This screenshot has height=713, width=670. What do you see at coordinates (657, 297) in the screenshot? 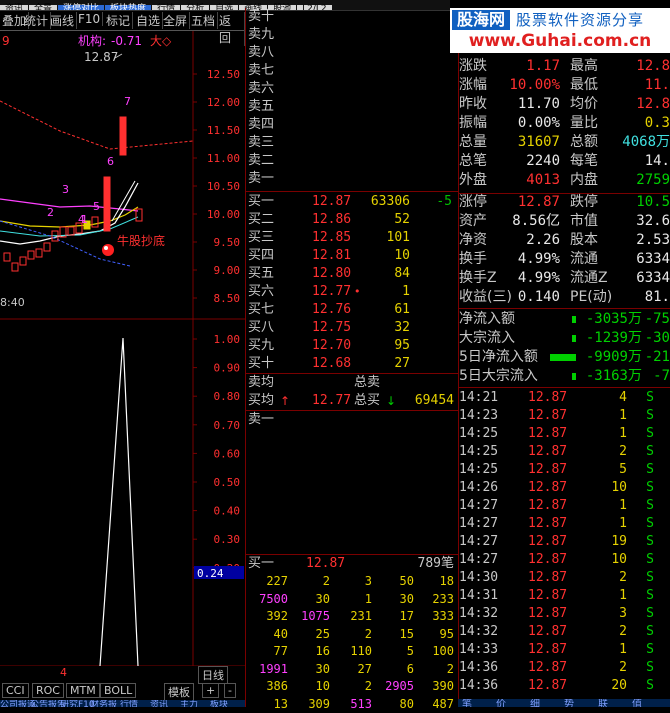
I see `quote-value: 81.` at bounding box center [657, 297].